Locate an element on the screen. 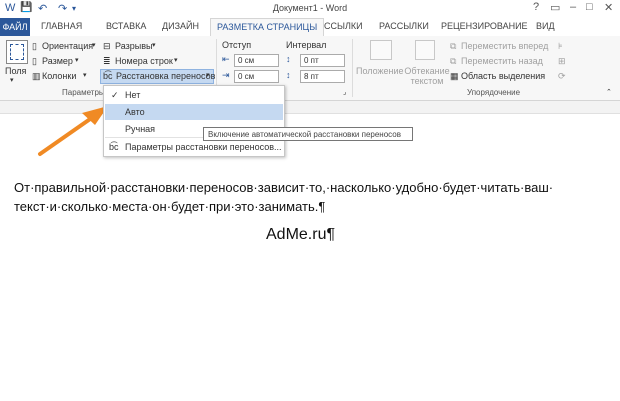 This screenshot has width=620, height=401. checkmark-icon: ✓ is located at coordinates (115, 95).